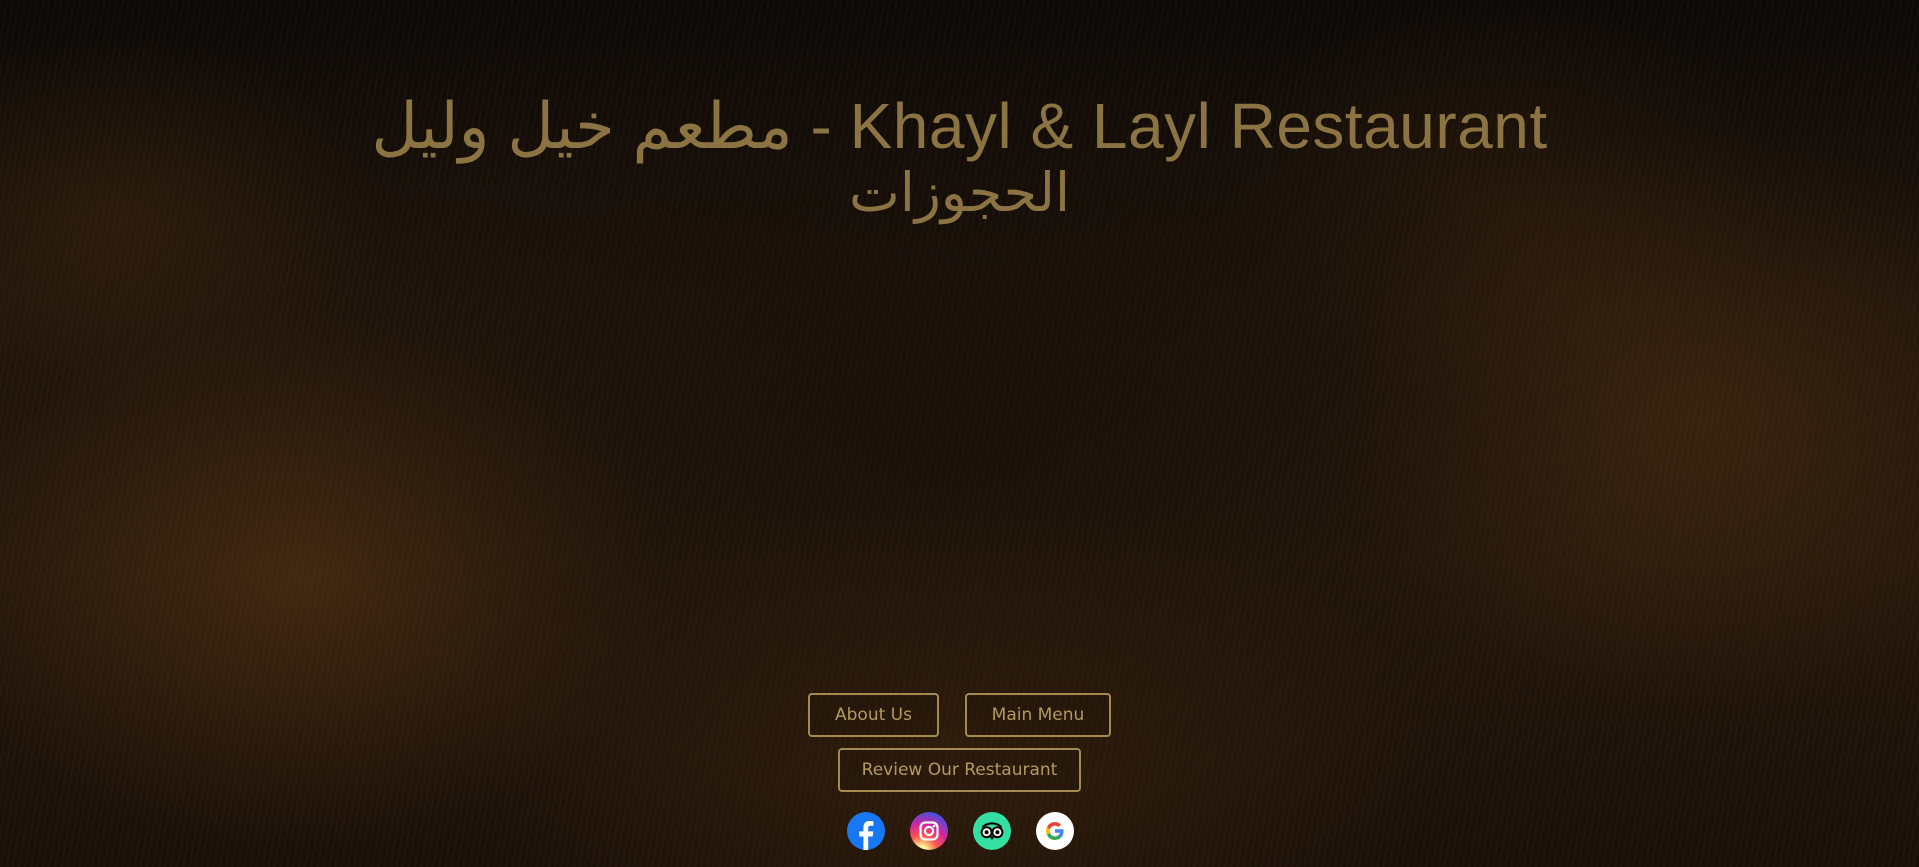 This screenshot has width=1919, height=867. What do you see at coordinates (959, 831) in the screenshot?
I see `social-links` at bounding box center [959, 831].